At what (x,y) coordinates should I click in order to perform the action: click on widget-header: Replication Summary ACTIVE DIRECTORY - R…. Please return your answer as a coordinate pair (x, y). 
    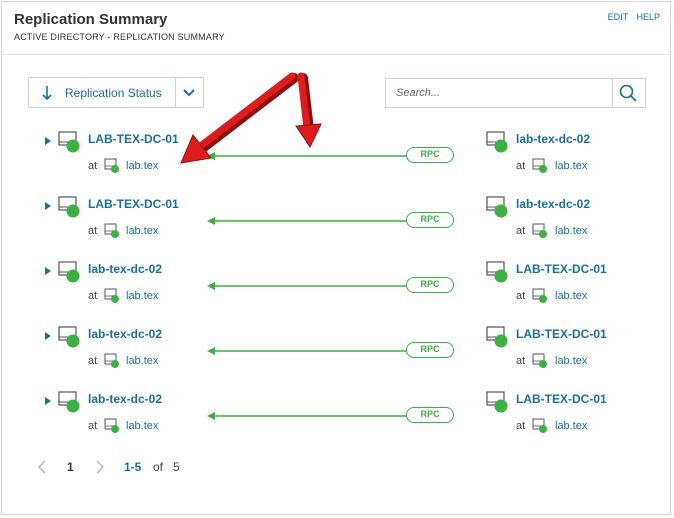
    Looking at the image, I should click on (336, 28).